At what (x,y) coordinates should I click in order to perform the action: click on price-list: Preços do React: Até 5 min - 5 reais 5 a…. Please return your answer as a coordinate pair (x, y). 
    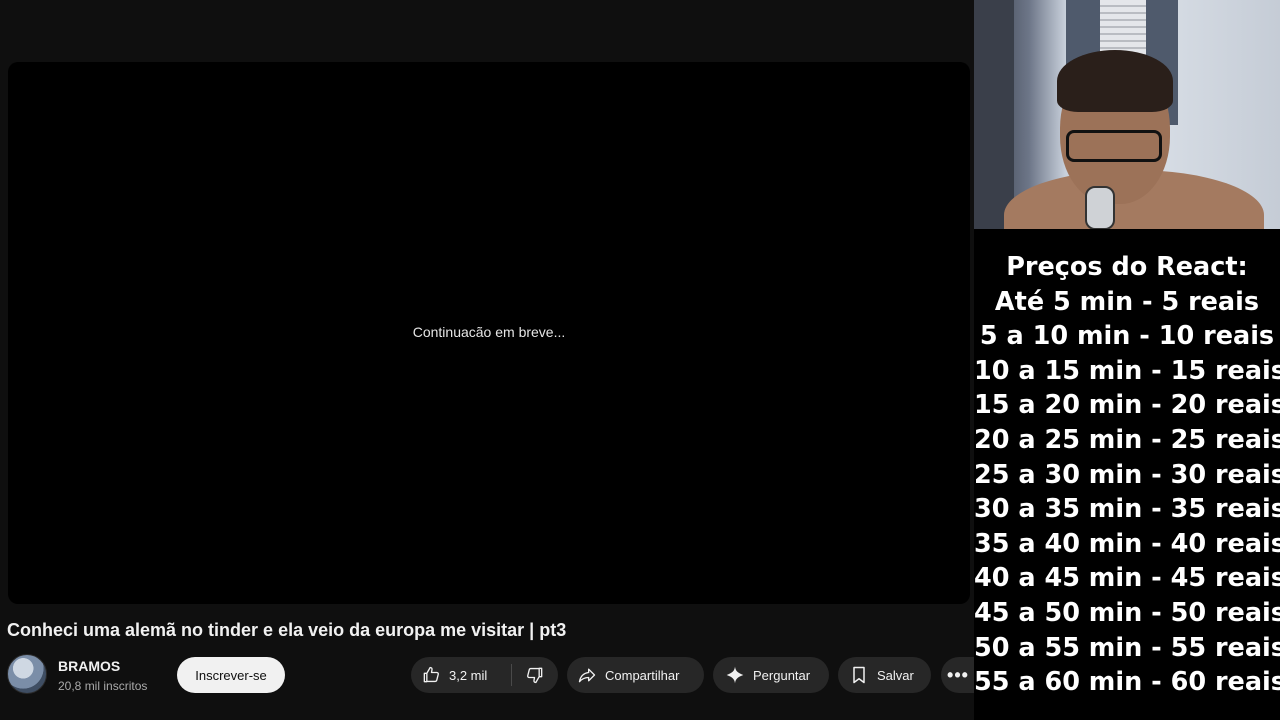
    Looking at the image, I should click on (1127, 475).